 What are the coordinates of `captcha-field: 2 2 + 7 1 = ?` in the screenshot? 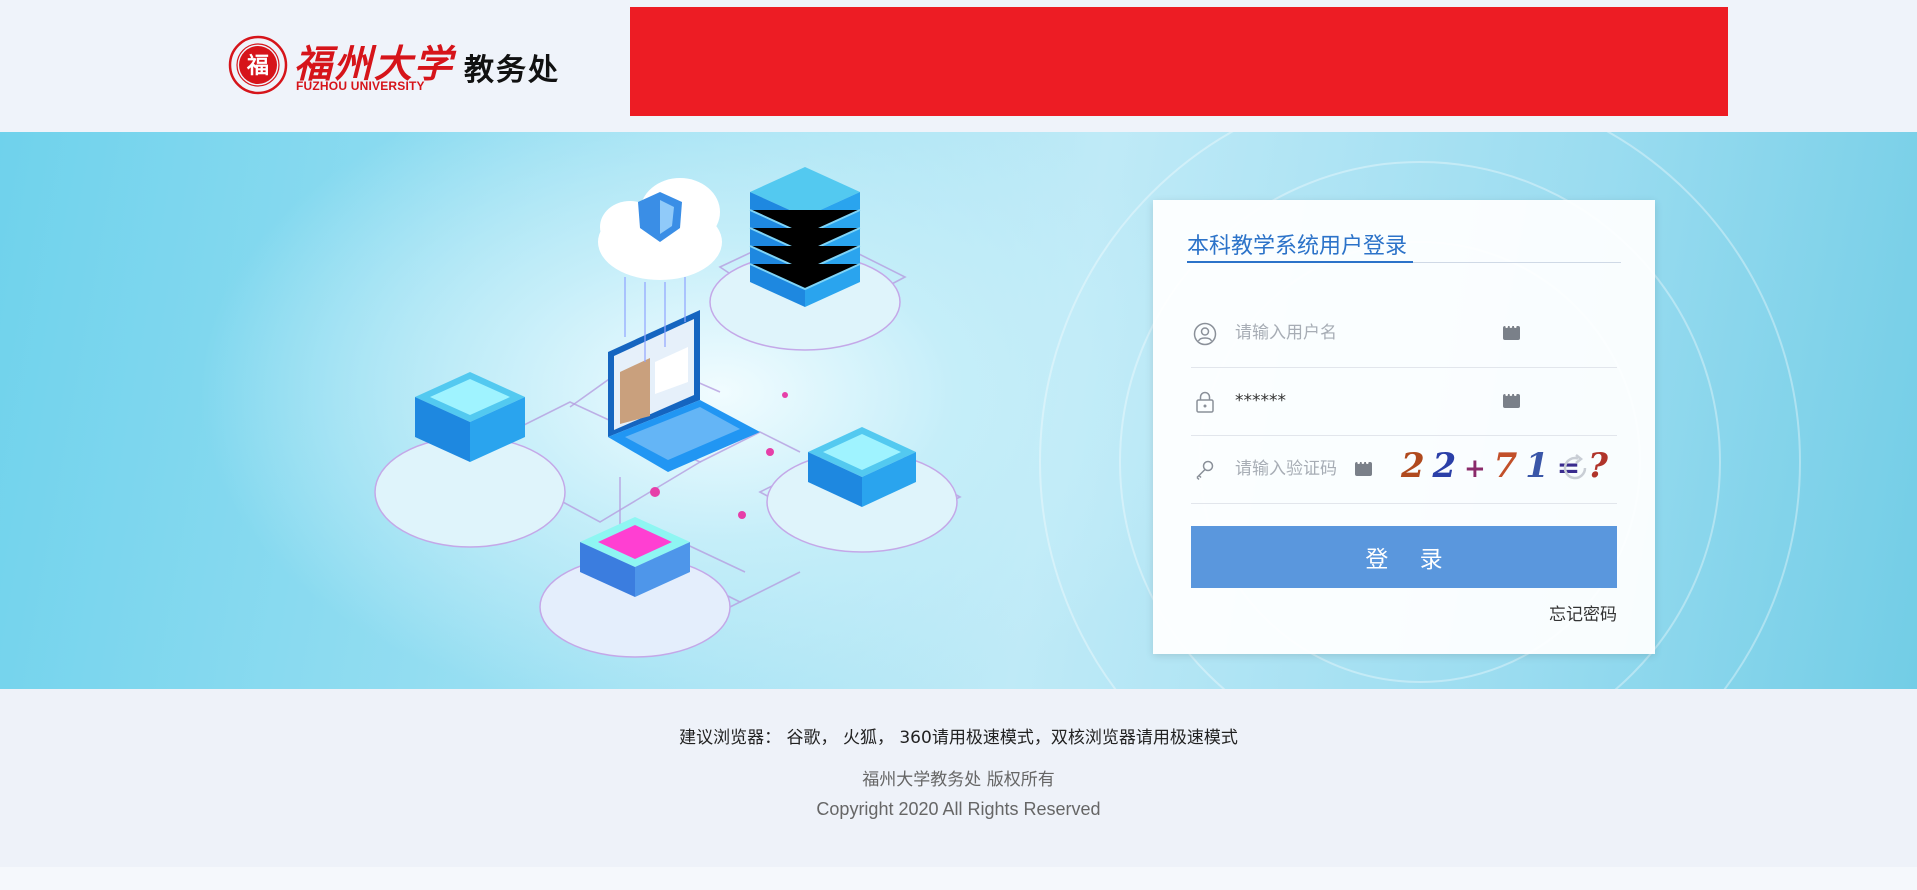 It's located at (1404, 470).